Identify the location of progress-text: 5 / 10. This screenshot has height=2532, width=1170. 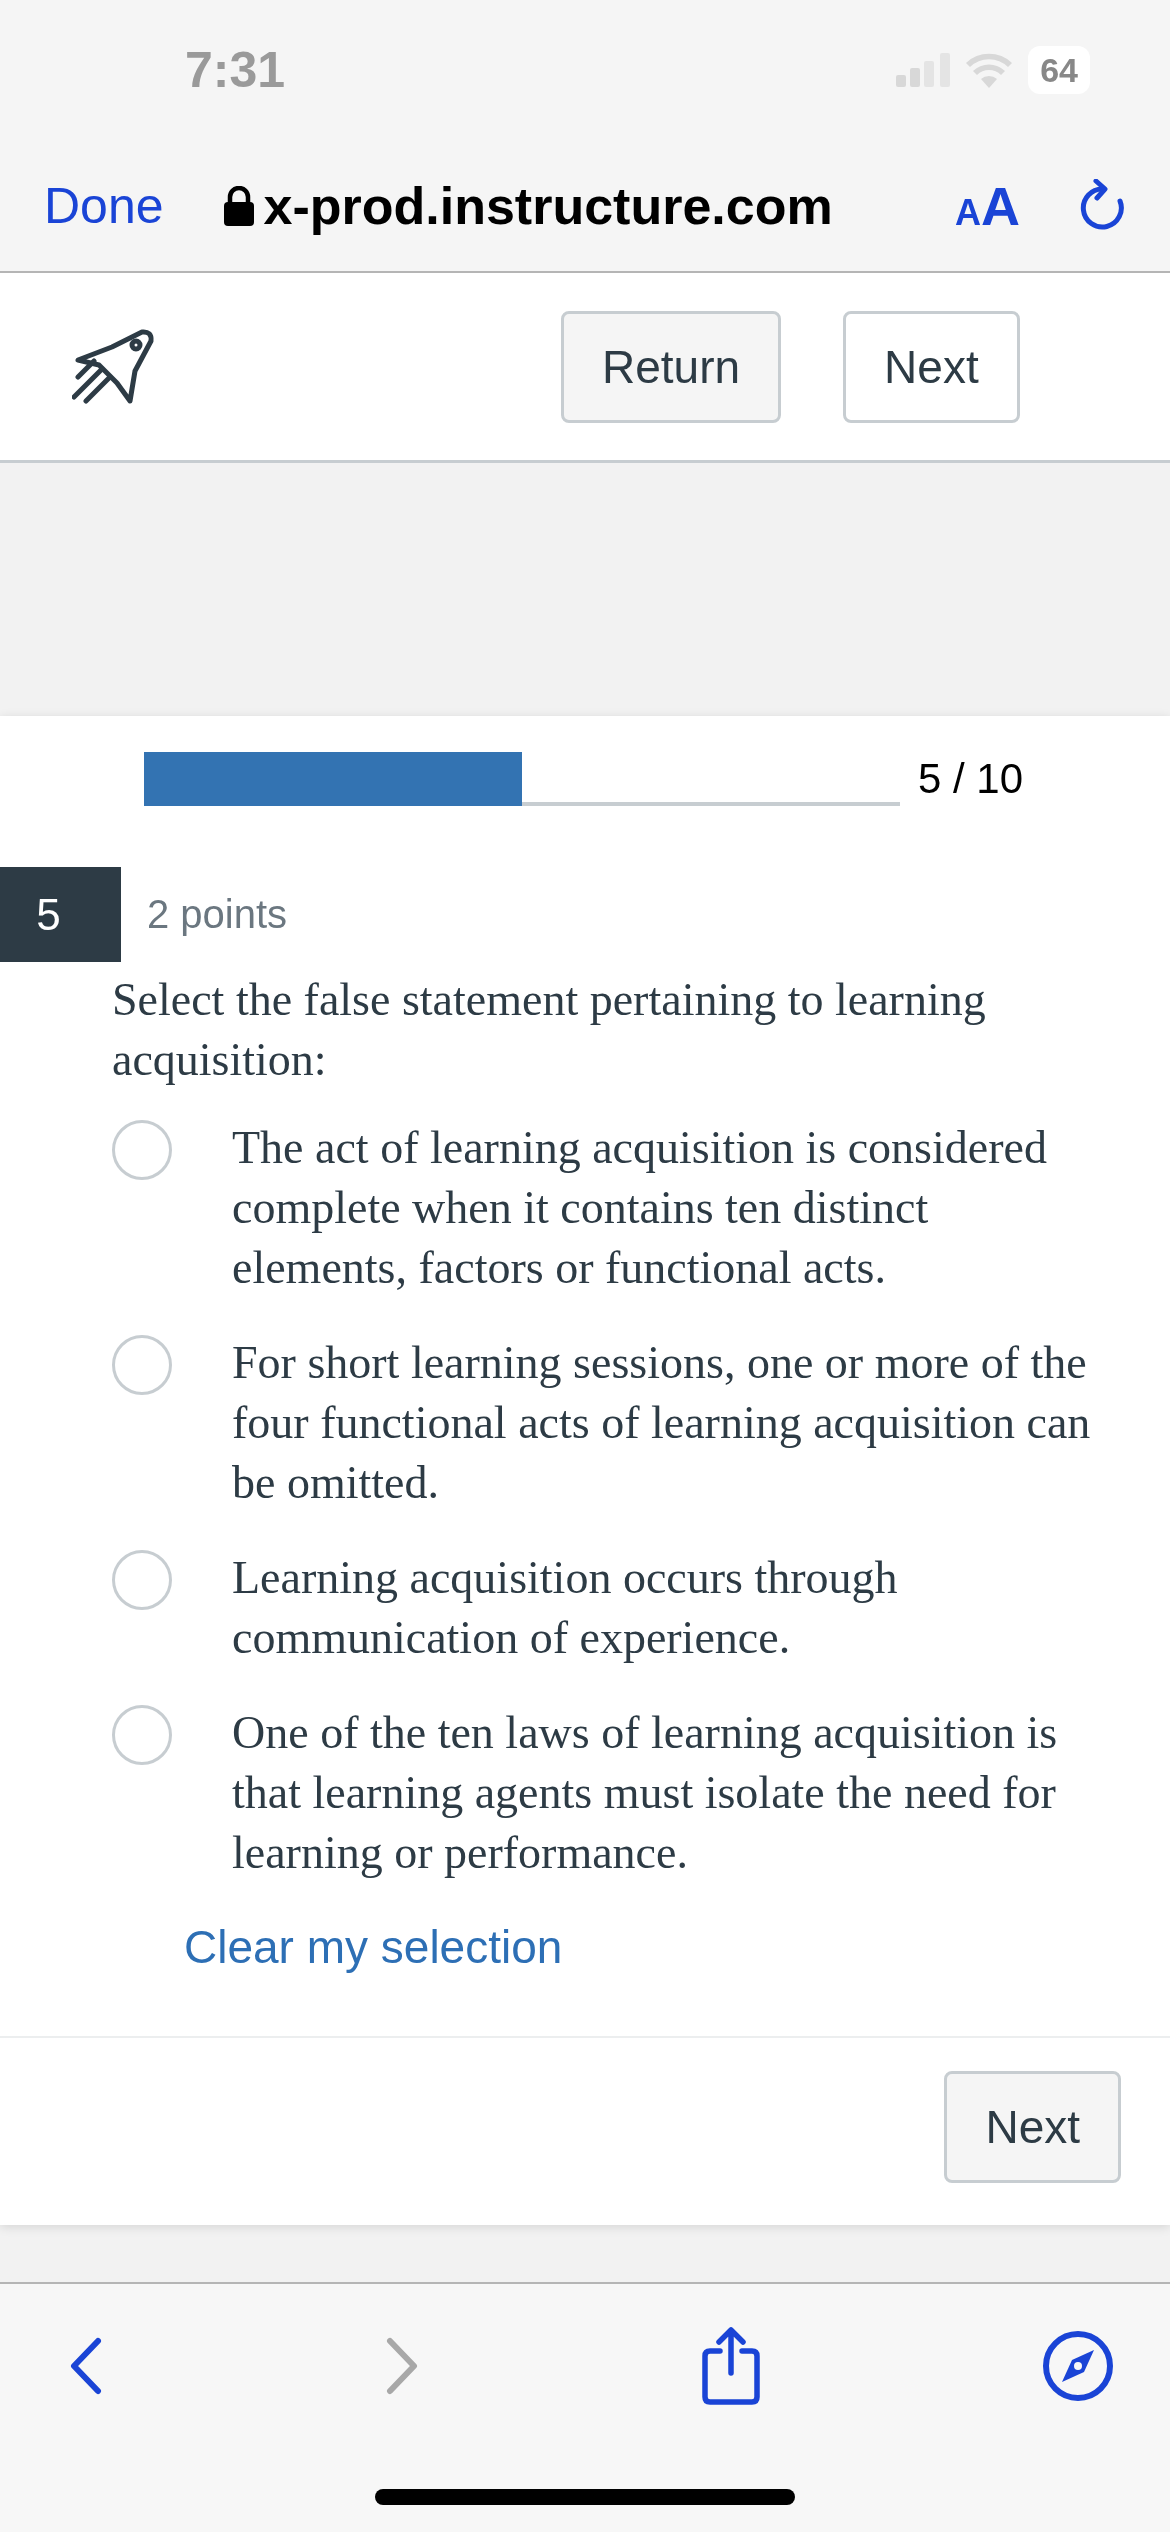
(971, 779).